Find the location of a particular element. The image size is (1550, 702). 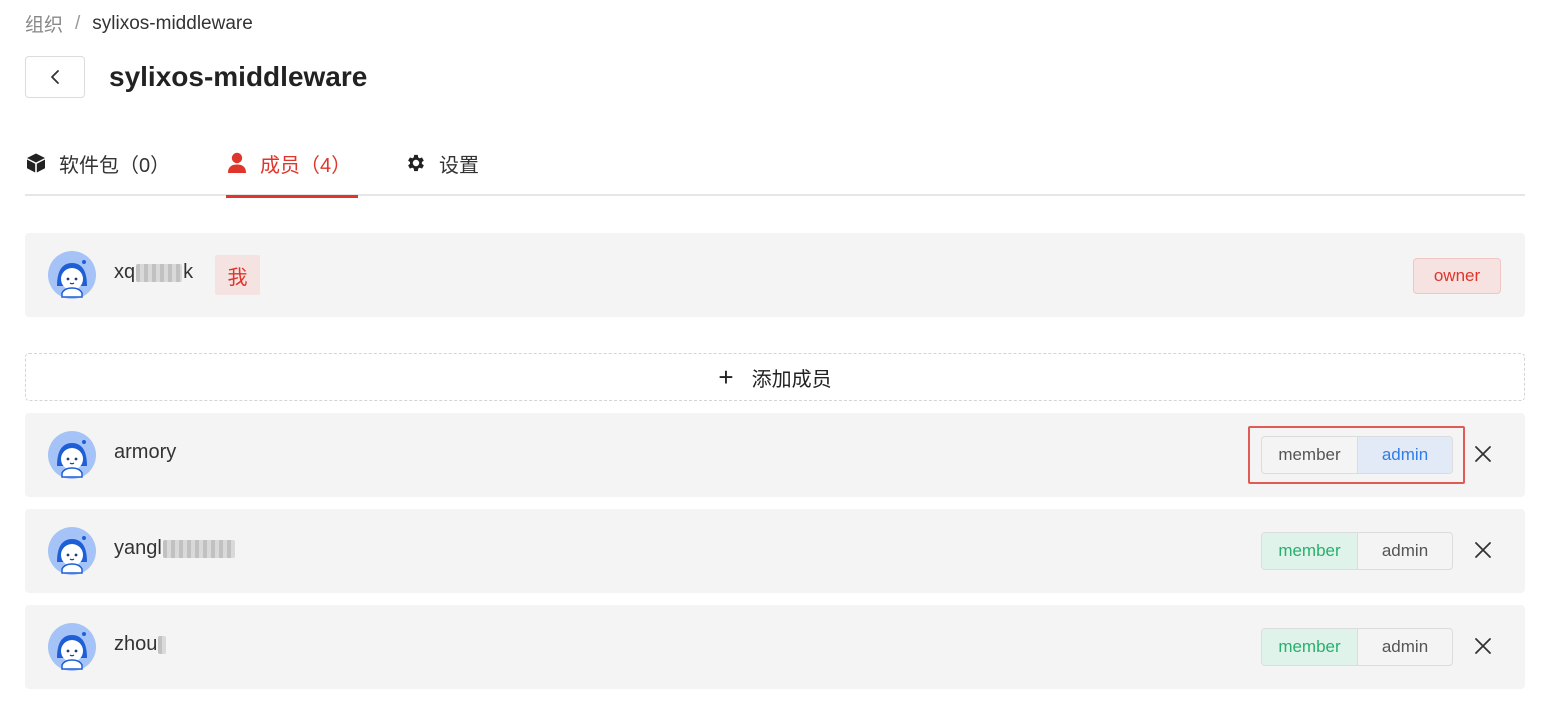

page-title: sylixos-middleware is located at coordinates (238, 76).